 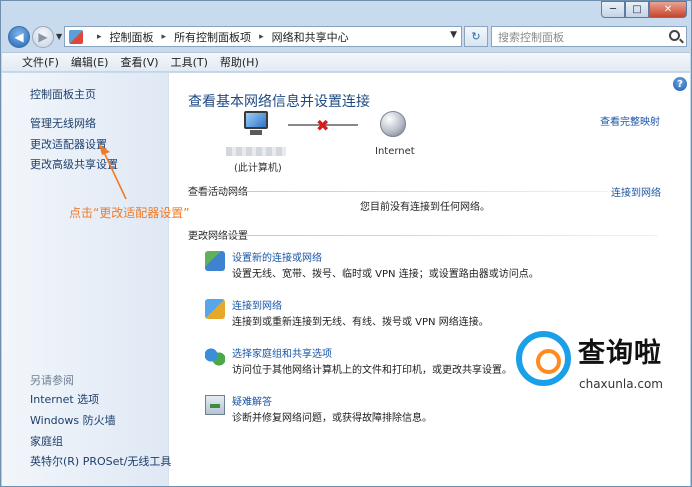 What do you see at coordinates (189, 62) in the screenshot?
I see `menu-tools: 工具(T)` at bounding box center [189, 62].